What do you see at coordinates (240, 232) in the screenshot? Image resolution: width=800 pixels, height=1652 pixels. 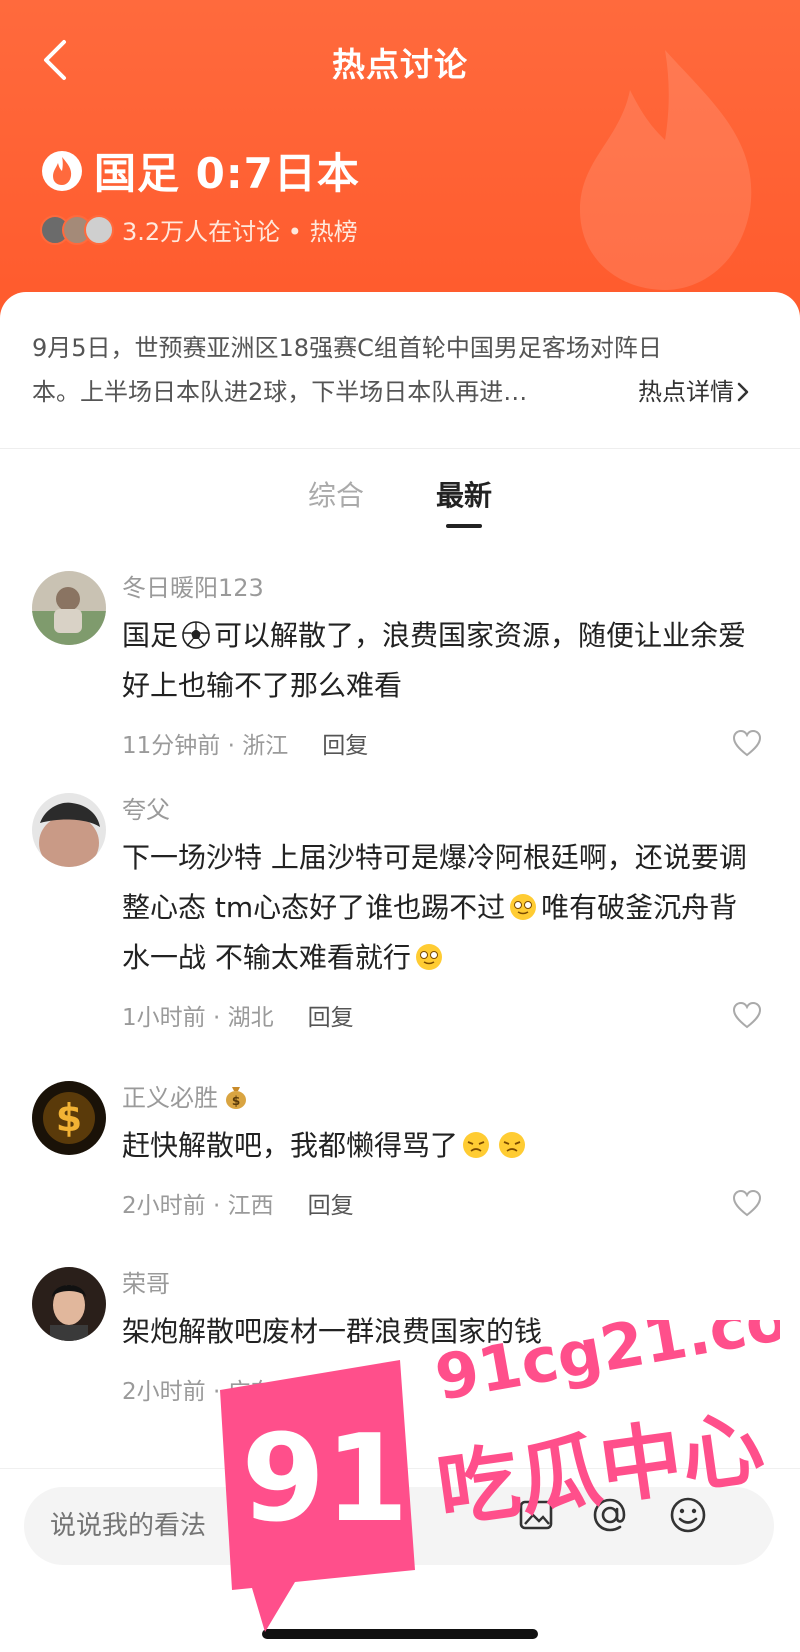 I see `discussion-count: 3.2万人在讨论 • 热榜` at bounding box center [240, 232].